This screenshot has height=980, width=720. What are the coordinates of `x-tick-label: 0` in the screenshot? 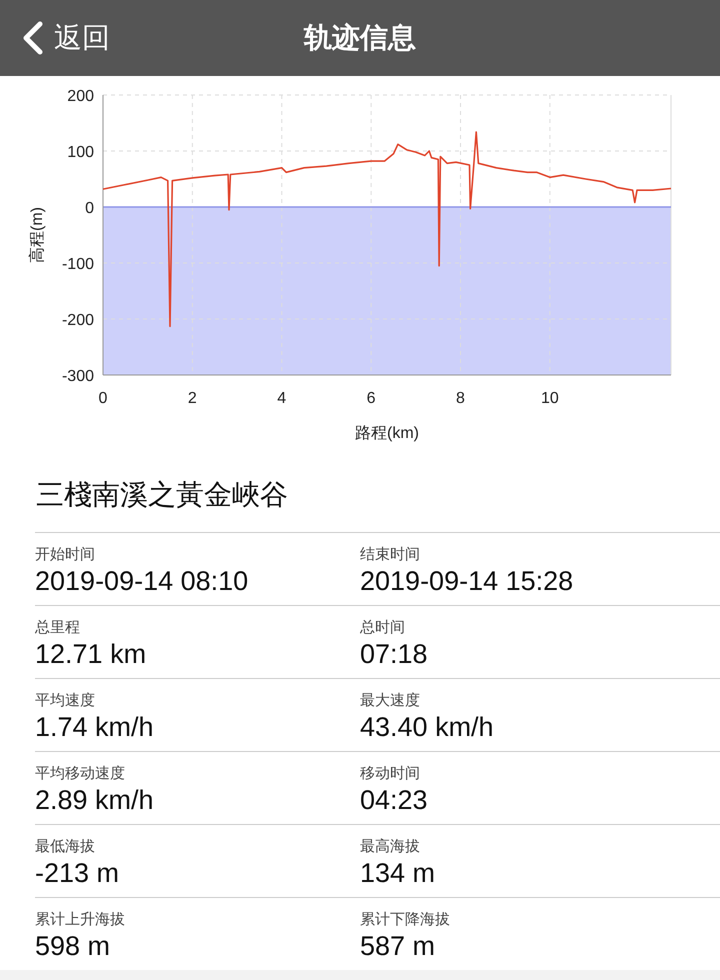 It's located at (103, 398).